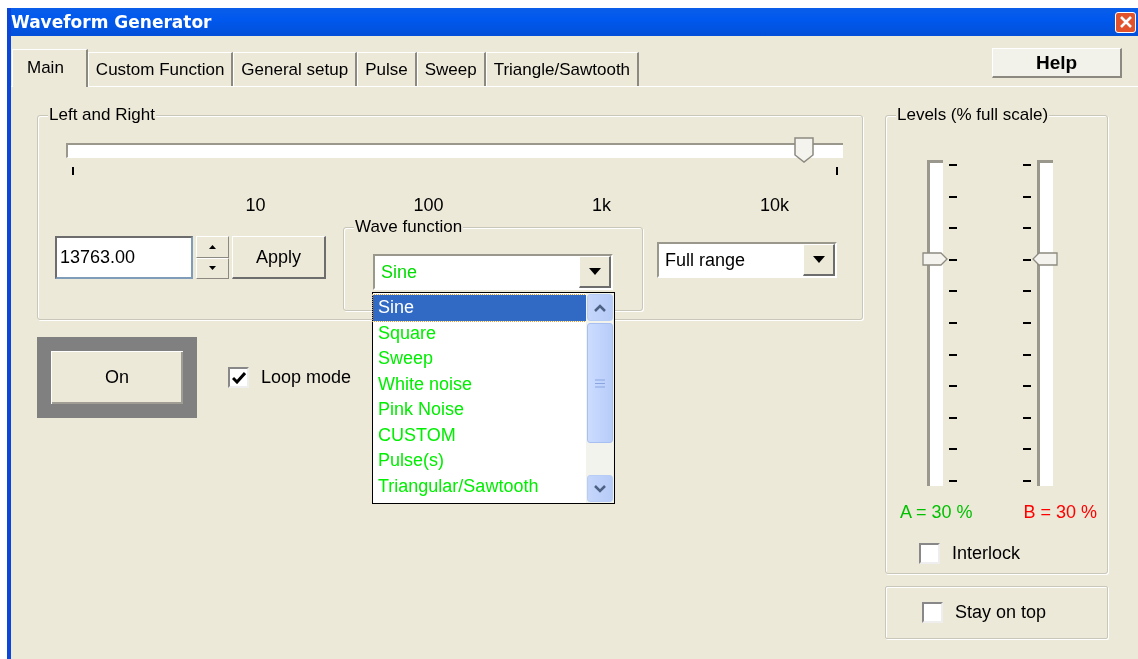 This screenshot has height=659, width=1138. I want to click on tab: Pulse, so click(387, 69).